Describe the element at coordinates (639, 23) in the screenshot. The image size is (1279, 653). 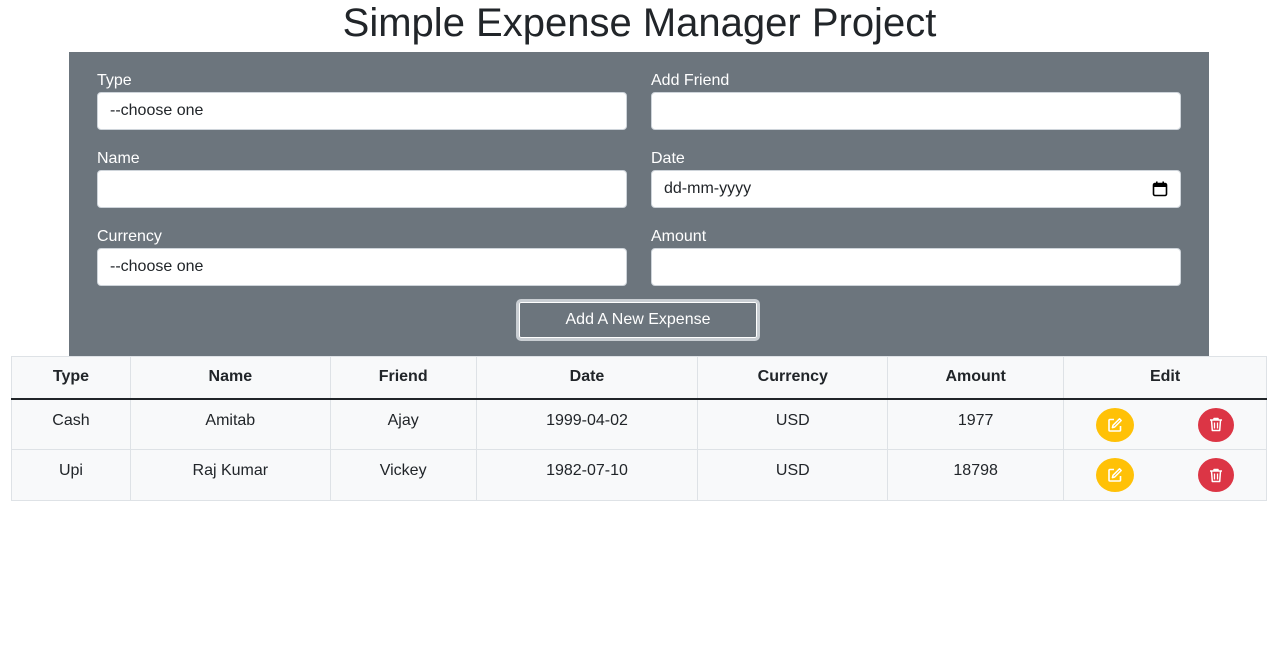
I see `page-title: Simple Expense Manager Project` at that location.